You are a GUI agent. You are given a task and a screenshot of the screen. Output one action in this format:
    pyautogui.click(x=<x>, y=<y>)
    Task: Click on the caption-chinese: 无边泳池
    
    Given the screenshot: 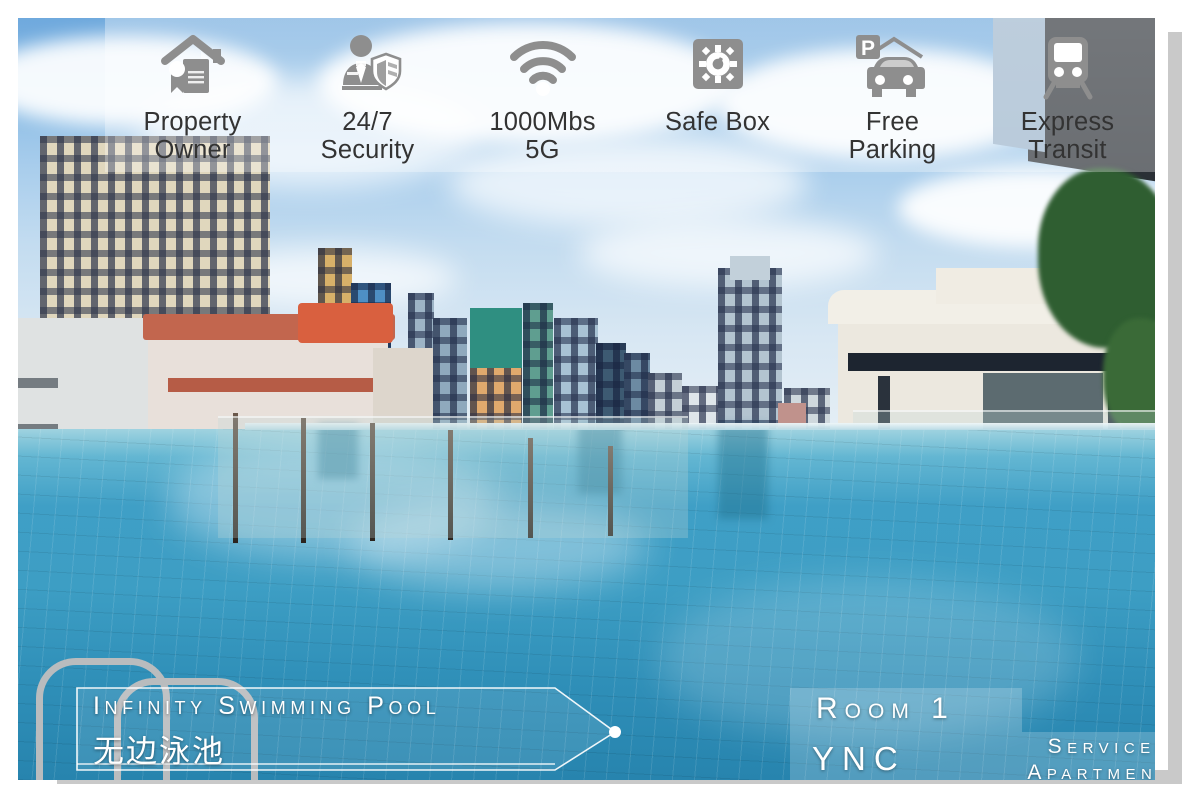 What is the action you would take?
    pyautogui.click(x=159, y=752)
    